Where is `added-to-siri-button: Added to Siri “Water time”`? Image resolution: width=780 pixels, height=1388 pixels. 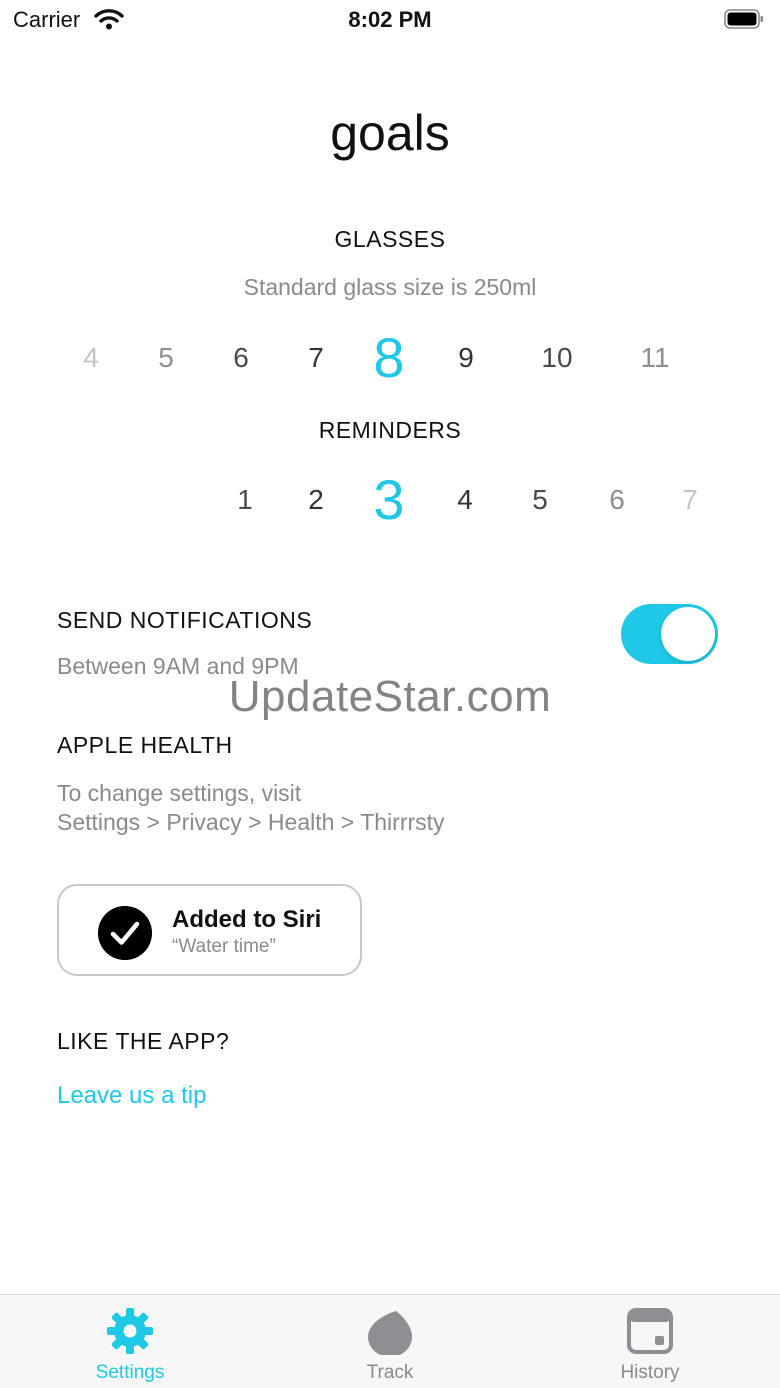
added-to-siri-button: Added to Siri “Water time” is located at coordinates (209, 930).